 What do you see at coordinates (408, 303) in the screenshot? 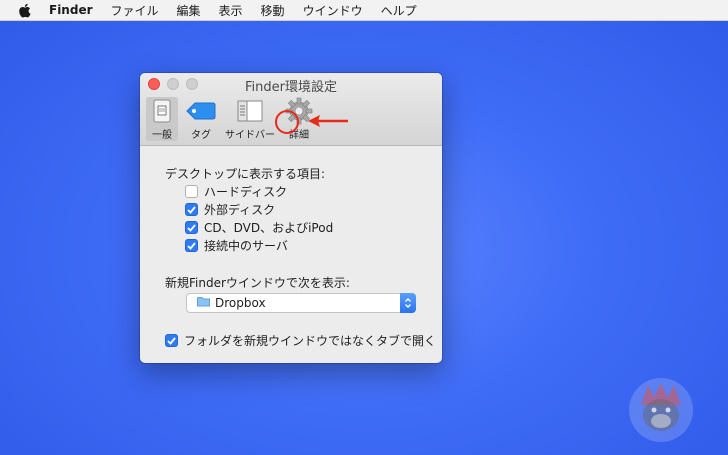
I see `select-stepper-icon` at bounding box center [408, 303].